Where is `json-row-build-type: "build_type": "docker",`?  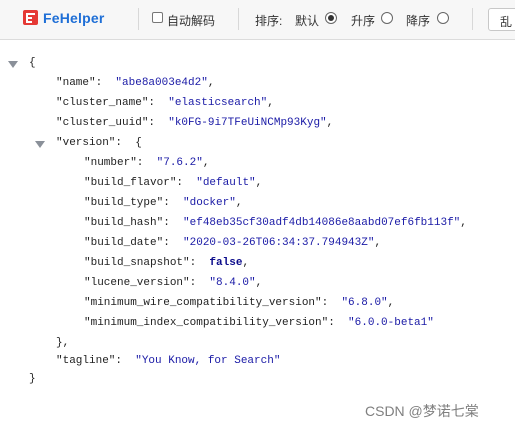 json-row-build-type: "build_type": "docker", is located at coordinates (163, 203).